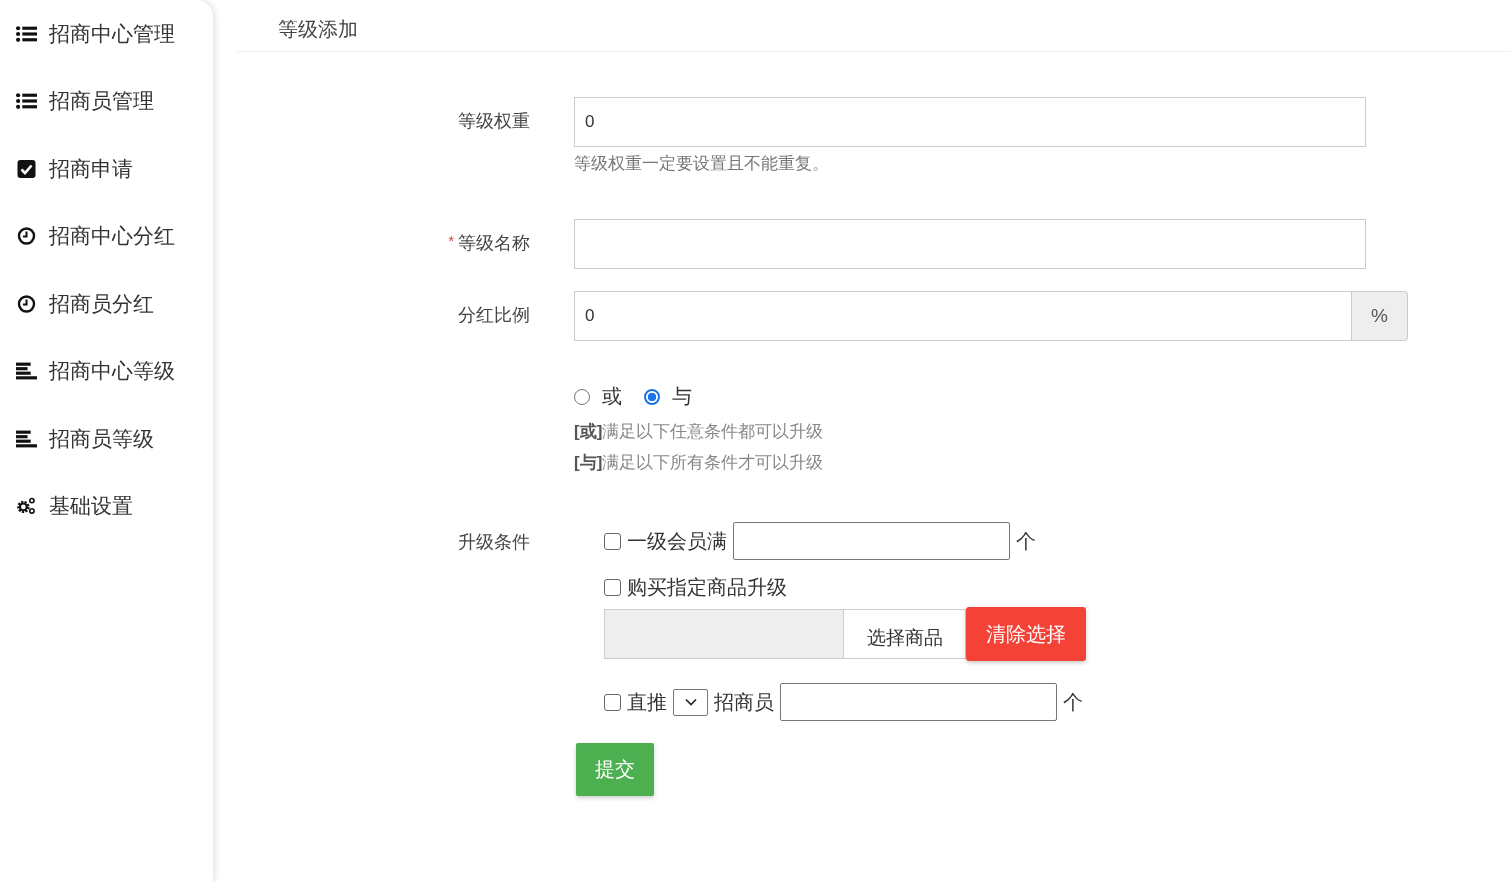 This screenshot has width=1511, height=882. Describe the element at coordinates (106, 371) in the screenshot. I see `nav-item: 招商中心等级` at that location.